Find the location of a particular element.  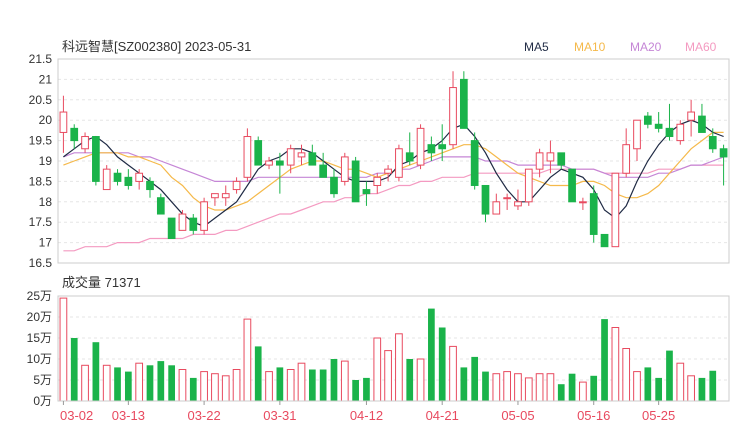

price-y-tick-label: 21 is located at coordinates (46, 79).